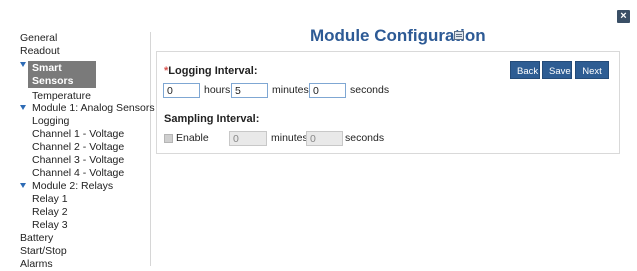 The width and height of the screenshot is (637, 271). I want to click on sidebar-item-alarms: Alarms, so click(36, 264).